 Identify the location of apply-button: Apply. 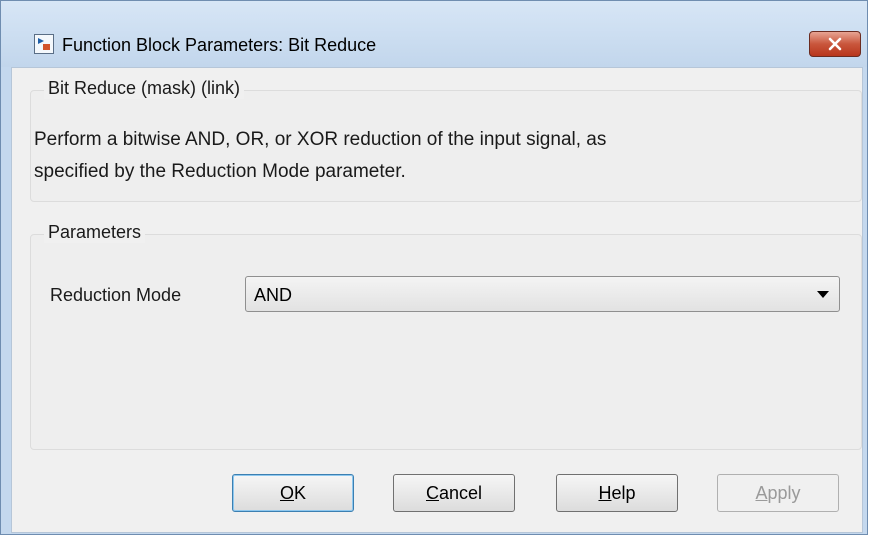
(778, 493).